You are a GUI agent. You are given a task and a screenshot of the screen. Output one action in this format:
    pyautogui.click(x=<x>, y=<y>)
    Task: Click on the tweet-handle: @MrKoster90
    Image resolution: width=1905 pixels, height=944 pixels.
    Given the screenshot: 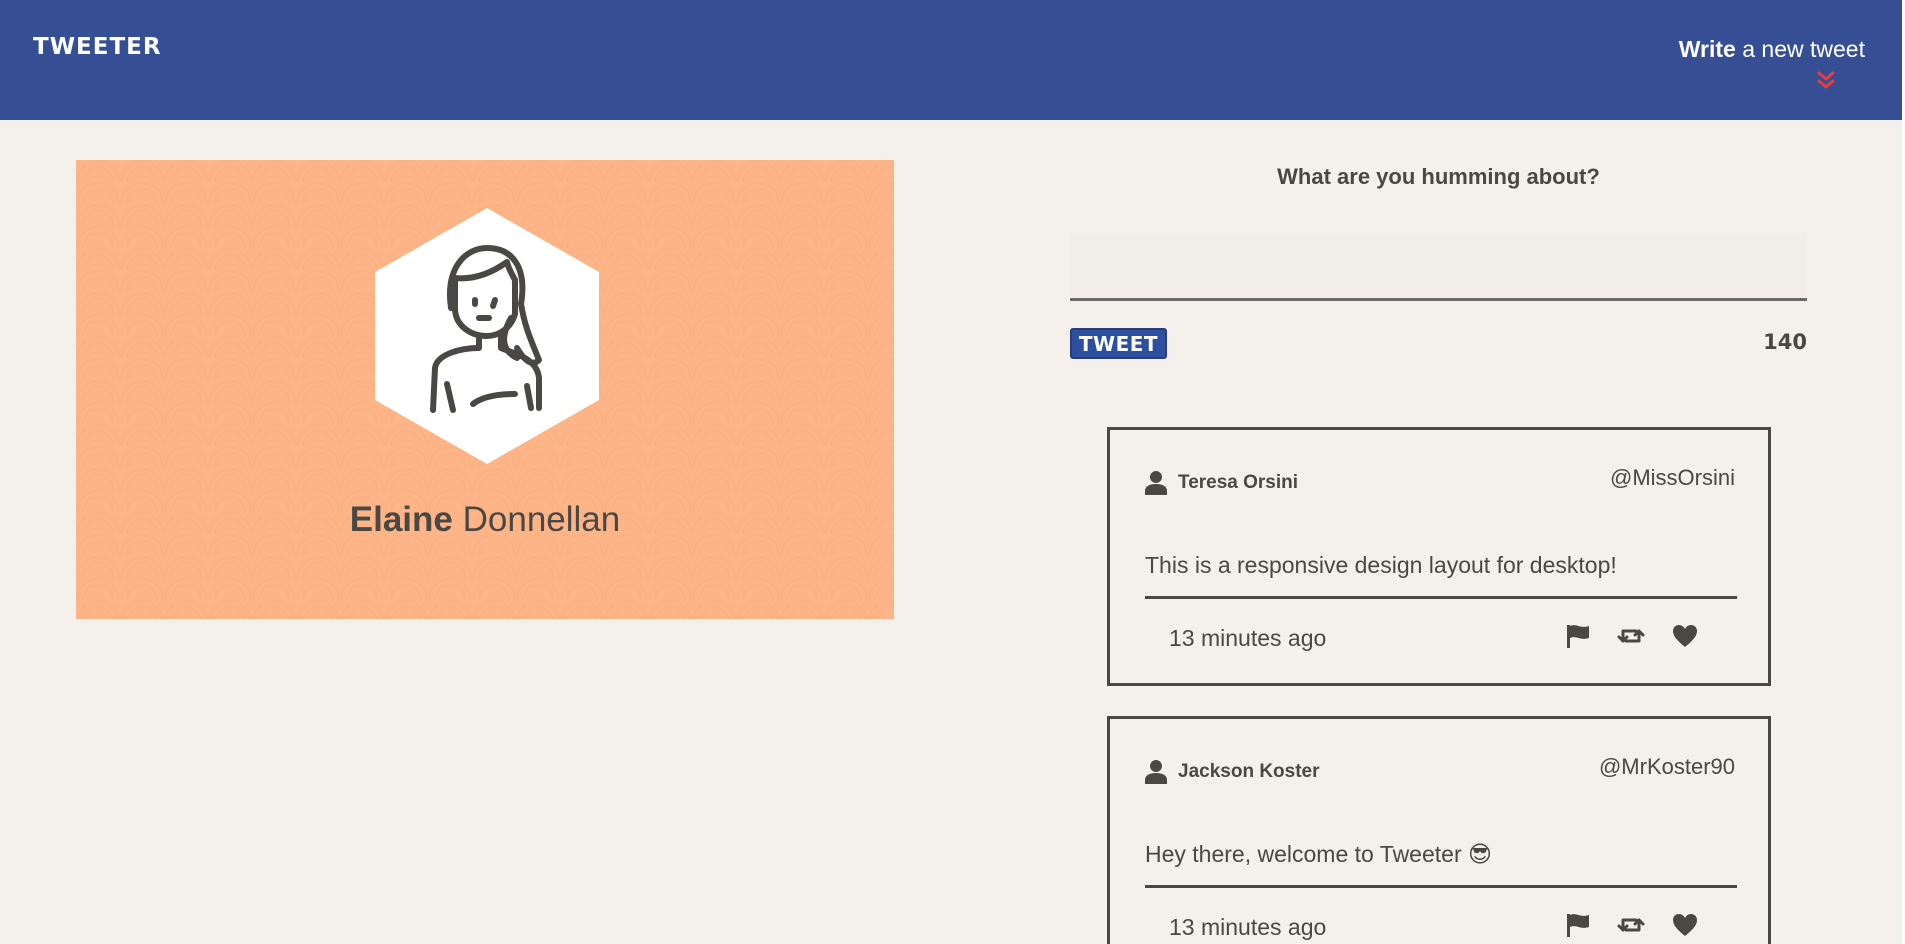 What is the action you would take?
    pyautogui.click(x=1666, y=766)
    